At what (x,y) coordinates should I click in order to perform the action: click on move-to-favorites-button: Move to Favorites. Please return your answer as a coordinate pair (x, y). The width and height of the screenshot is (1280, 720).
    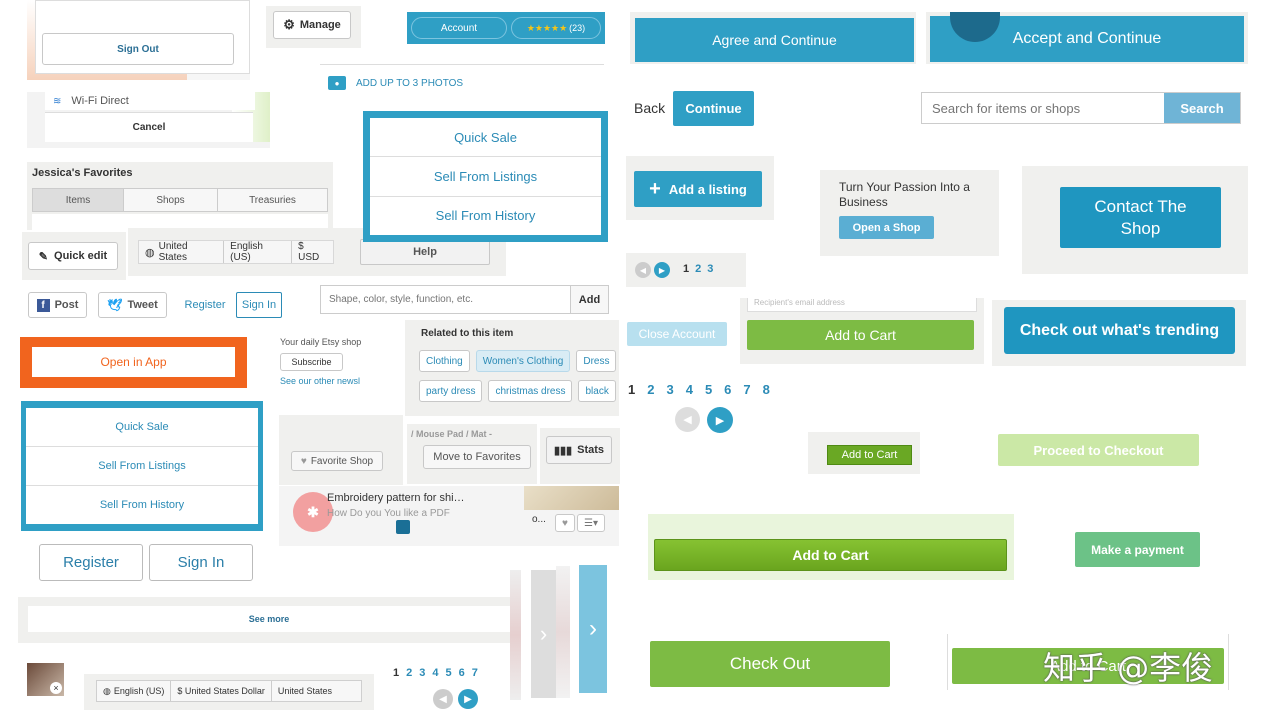
    Looking at the image, I should click on (477, 457).